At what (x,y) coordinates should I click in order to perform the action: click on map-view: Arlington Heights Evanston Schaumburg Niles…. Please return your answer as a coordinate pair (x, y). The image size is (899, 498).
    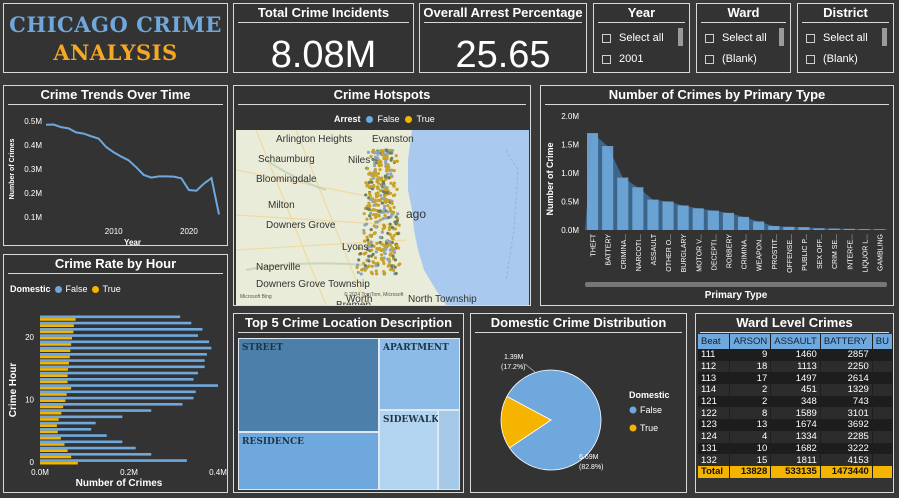
    Looking at the image, I should click on (382, 217).